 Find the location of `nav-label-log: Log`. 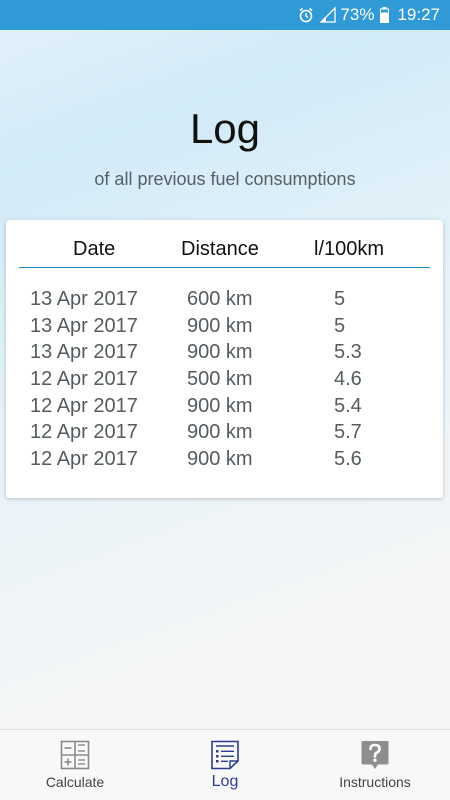

nav-label-log: Log is located at coordinates (225, 781).